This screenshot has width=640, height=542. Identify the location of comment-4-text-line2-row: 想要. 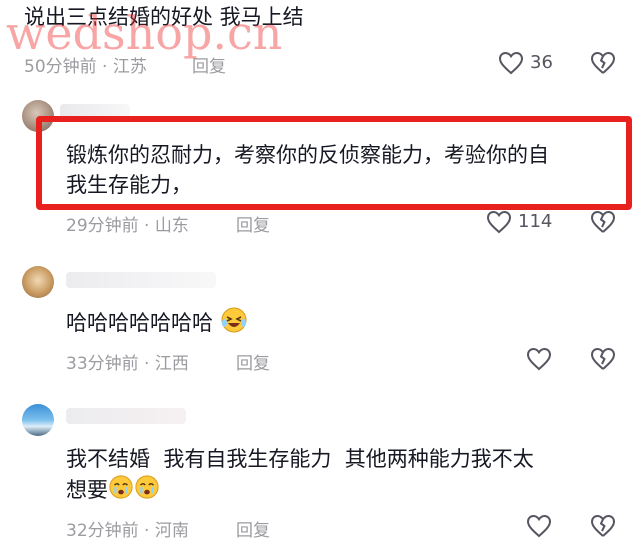
(113, 491).